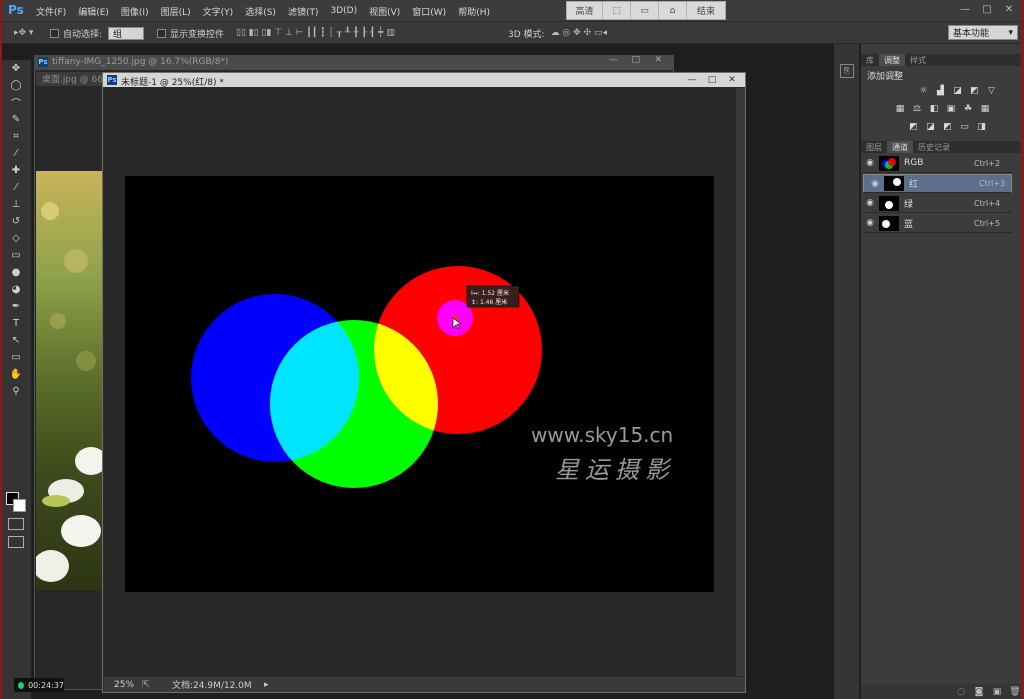  What do you see at coordinates (913, 126) in the screenshot?
I see `invert-icon: ◩` at bounding box center [913, 126].